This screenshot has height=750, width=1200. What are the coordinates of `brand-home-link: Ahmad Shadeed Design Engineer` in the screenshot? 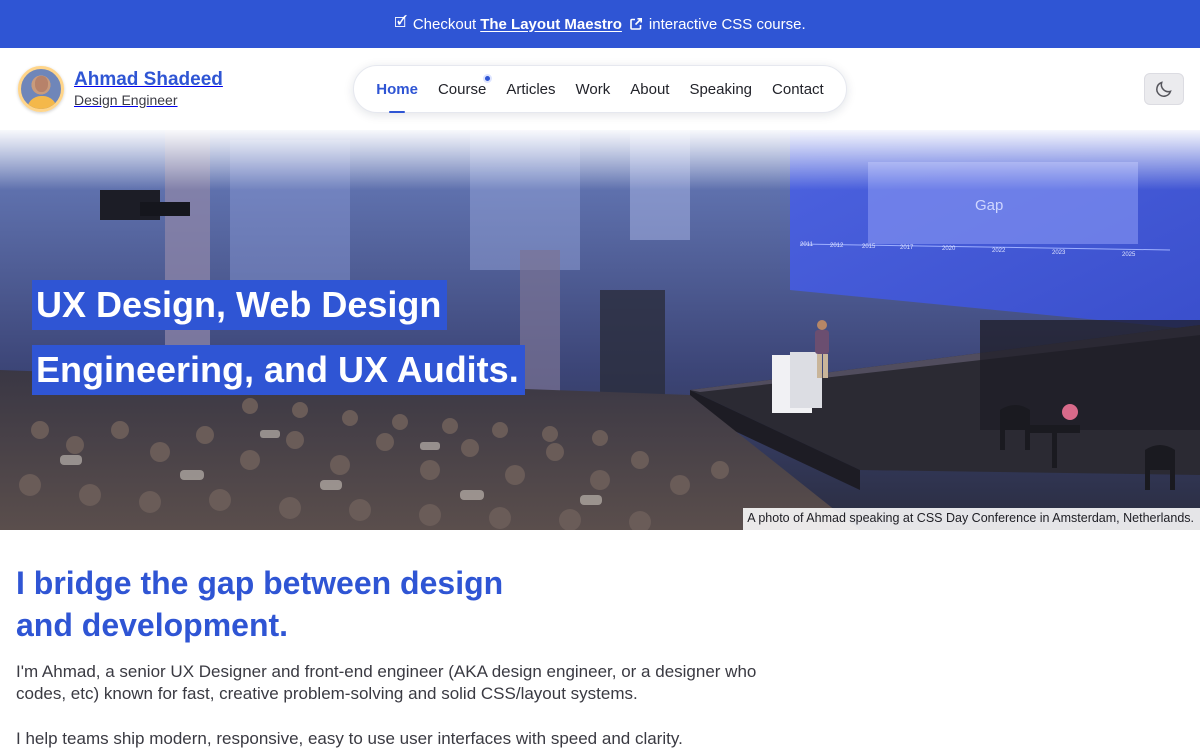 It's located at (120, 89).